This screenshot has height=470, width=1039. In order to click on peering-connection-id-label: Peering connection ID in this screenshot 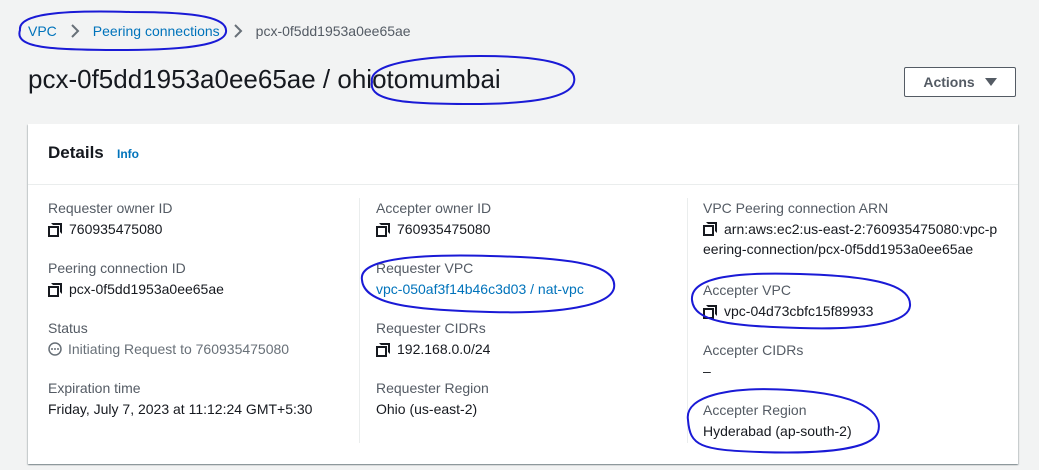, I will do `click(117, 268)`.